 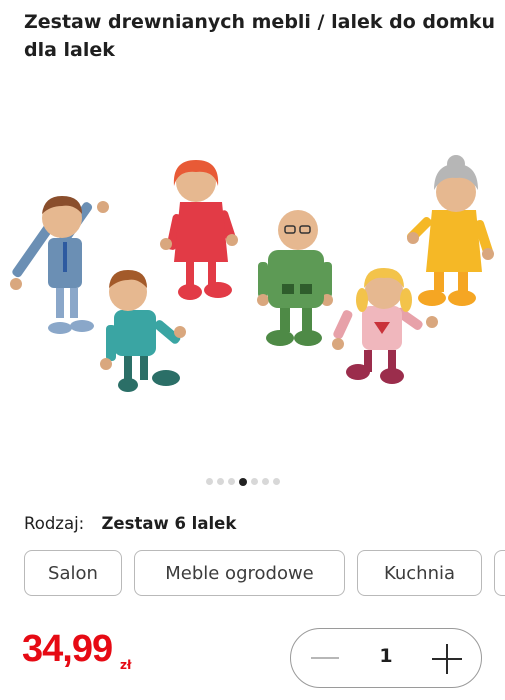 What do you see at coordinates (54, 523) in the screenshot?
I see `variant-label: Rodzaj:` at bounding box center [54, 523].